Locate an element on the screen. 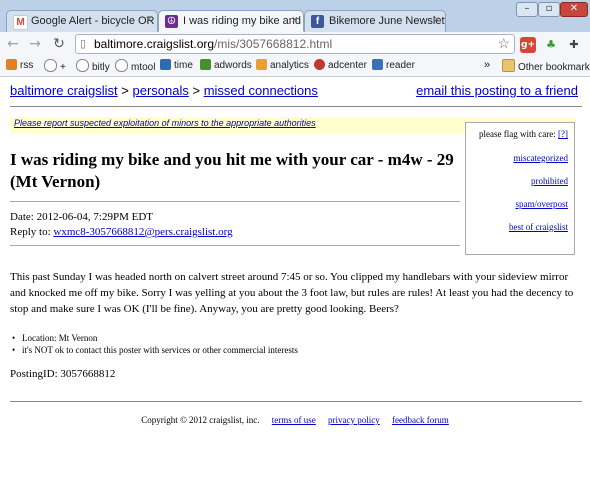  breadcrumb-subsection-link: missed connections is located at coordinates (261, 90).